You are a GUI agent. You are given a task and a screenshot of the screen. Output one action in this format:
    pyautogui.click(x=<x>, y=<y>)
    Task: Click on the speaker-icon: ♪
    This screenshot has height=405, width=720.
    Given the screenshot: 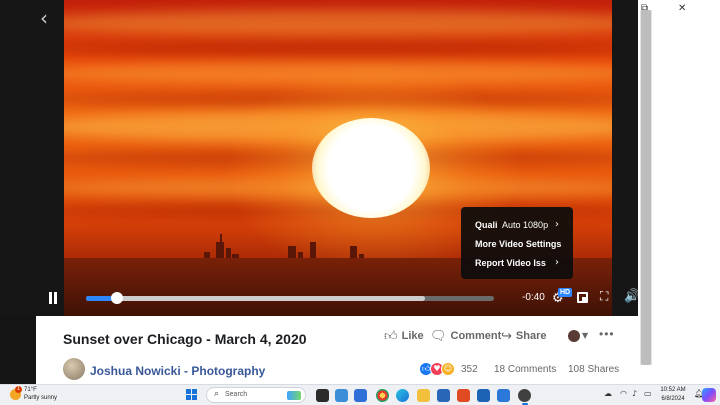 What is the action you would take?
    pyautogui.click(x=634, y=393)
    